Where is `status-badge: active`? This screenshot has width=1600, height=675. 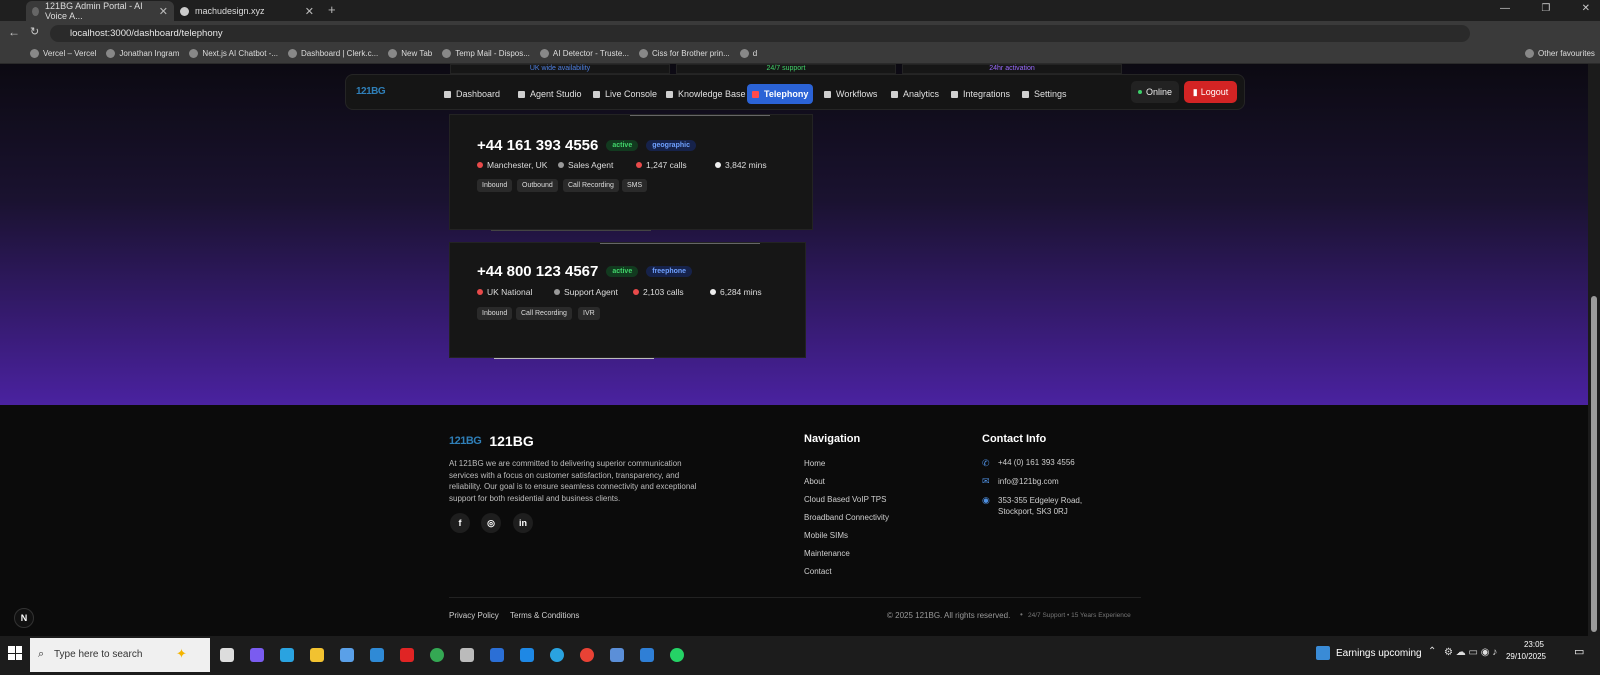 status-badge: active is located at coordinates (622, 145).